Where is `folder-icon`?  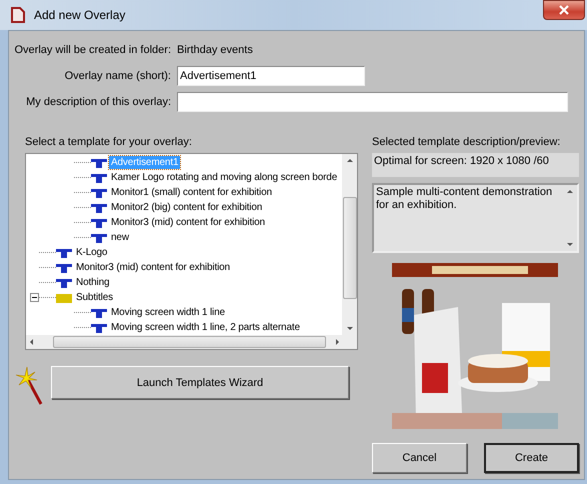 folder-icon is located at coordinates (64, 297).